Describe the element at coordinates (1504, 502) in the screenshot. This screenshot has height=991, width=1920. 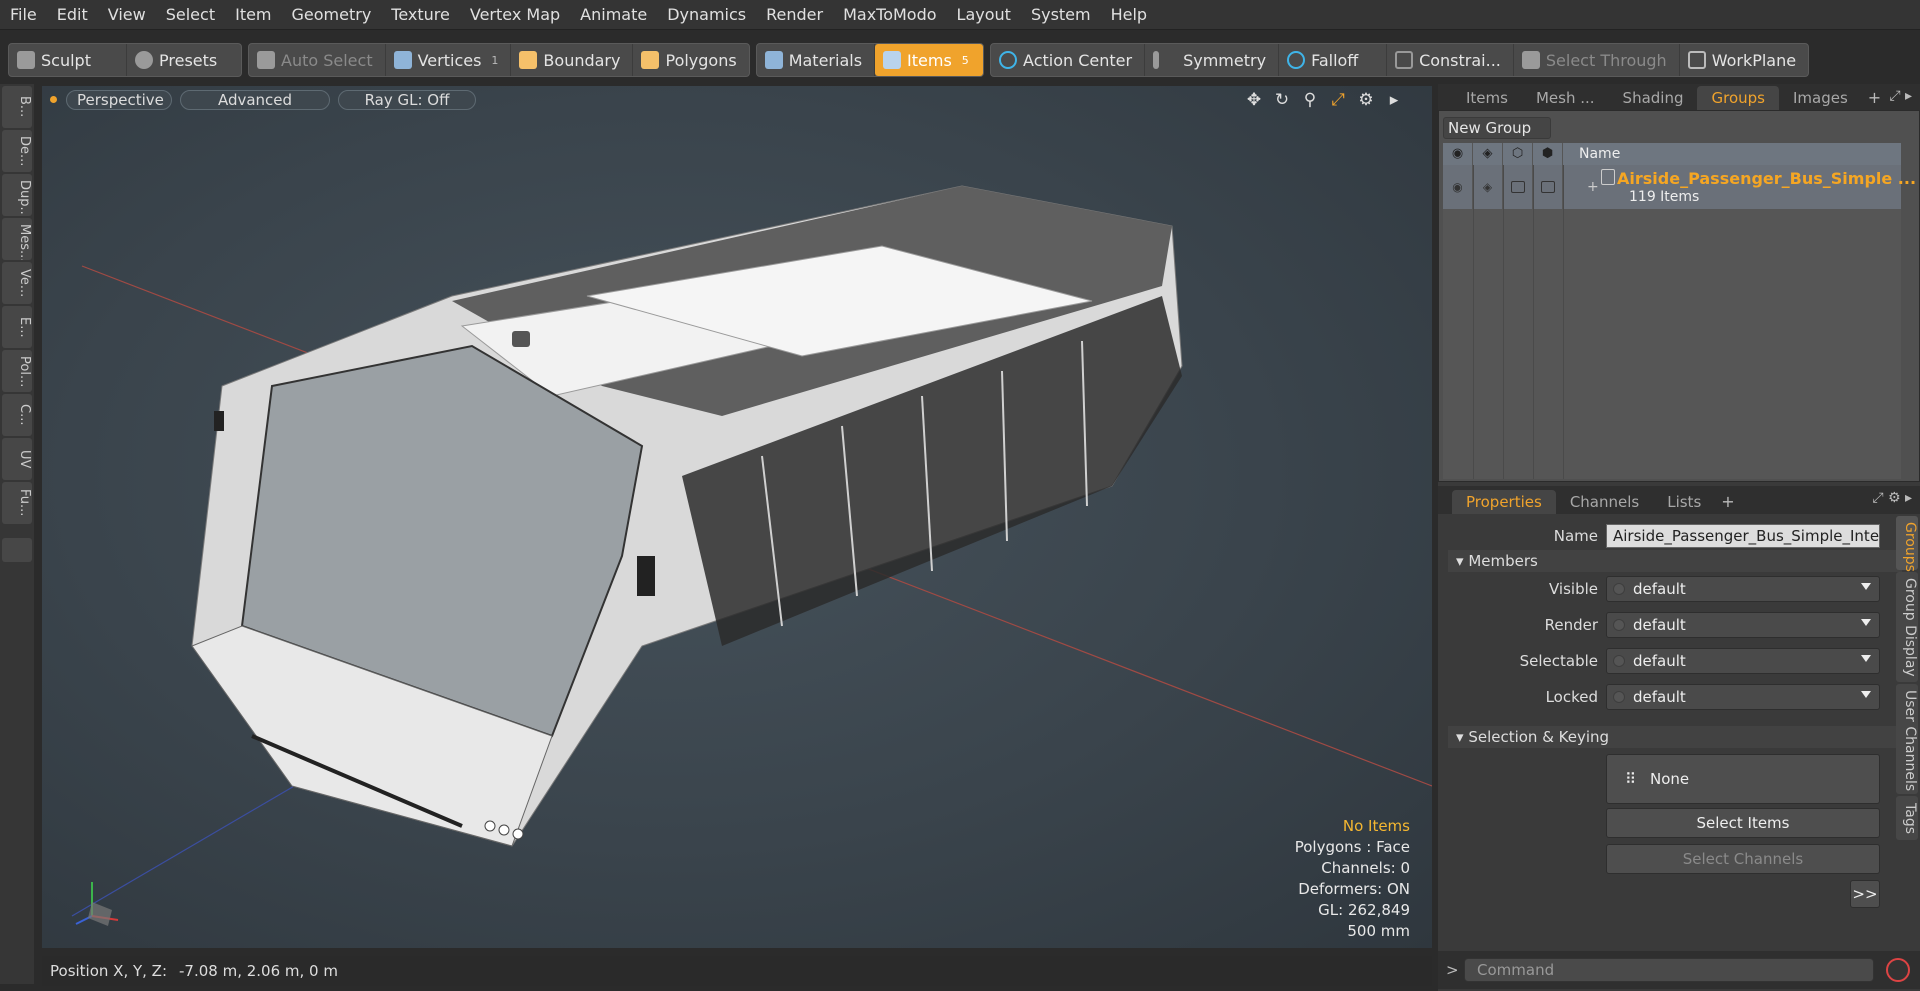
I see `tab-properties: Properties` at that location.